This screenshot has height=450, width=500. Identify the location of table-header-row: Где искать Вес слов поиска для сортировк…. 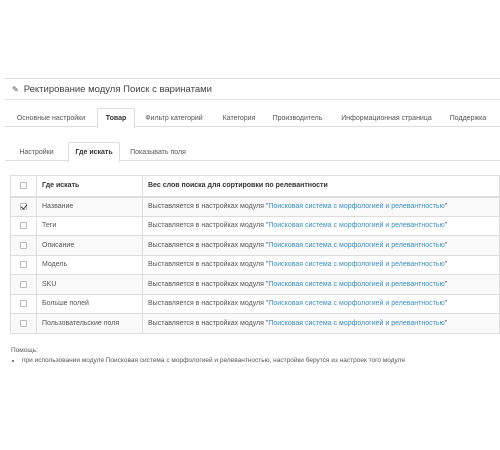
(255, 186).